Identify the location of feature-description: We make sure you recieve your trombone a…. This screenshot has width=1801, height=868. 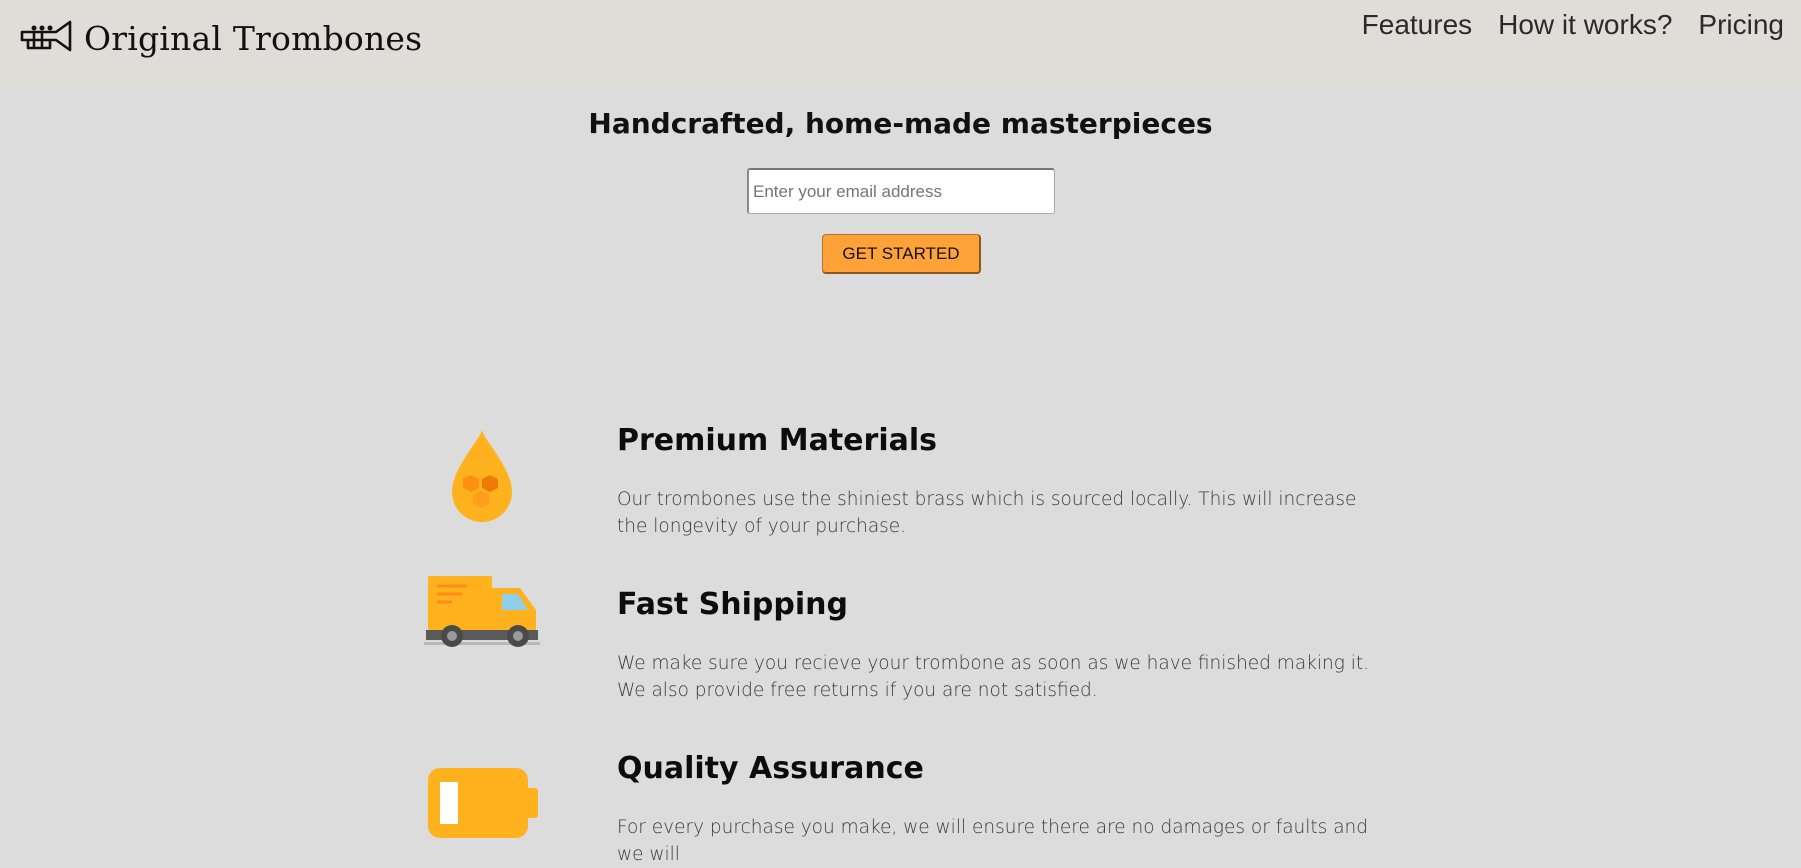
(993, 677).